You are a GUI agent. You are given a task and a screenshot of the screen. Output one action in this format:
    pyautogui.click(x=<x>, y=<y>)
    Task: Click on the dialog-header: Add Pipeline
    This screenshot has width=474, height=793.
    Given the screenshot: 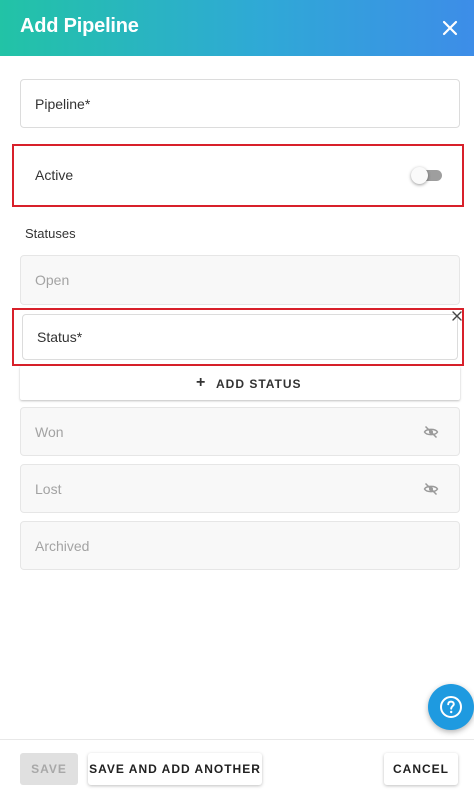 What is the action you would take?
    pyautogui.click(x=237, y=28)
    